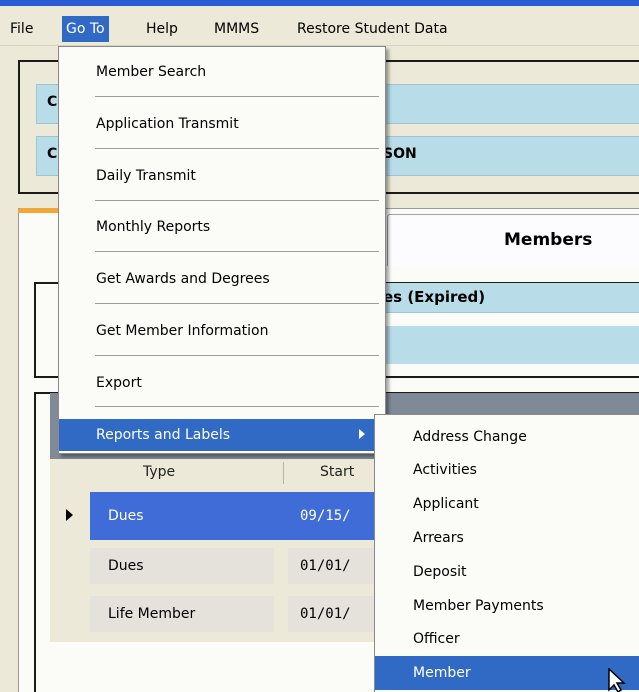 The width and height of the screenshot is (639, 692). Describe the element at coordinates (163, 435) in the screenshot. I see `menu-item-reports-and-labels-label: Reports and Labels` at that location.